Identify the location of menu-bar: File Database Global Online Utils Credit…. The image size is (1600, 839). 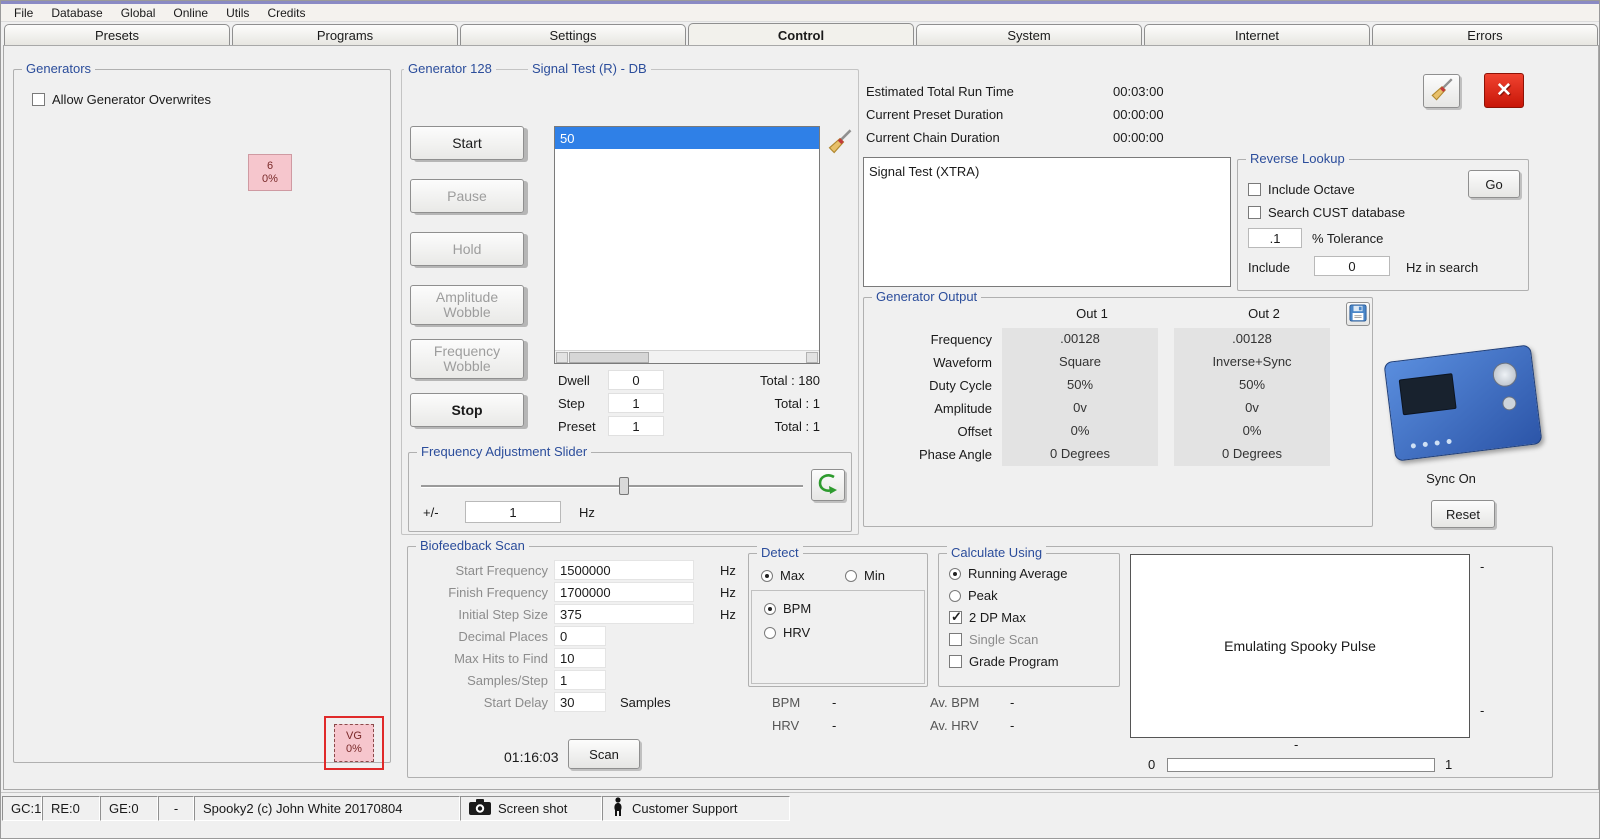
(800, 11).